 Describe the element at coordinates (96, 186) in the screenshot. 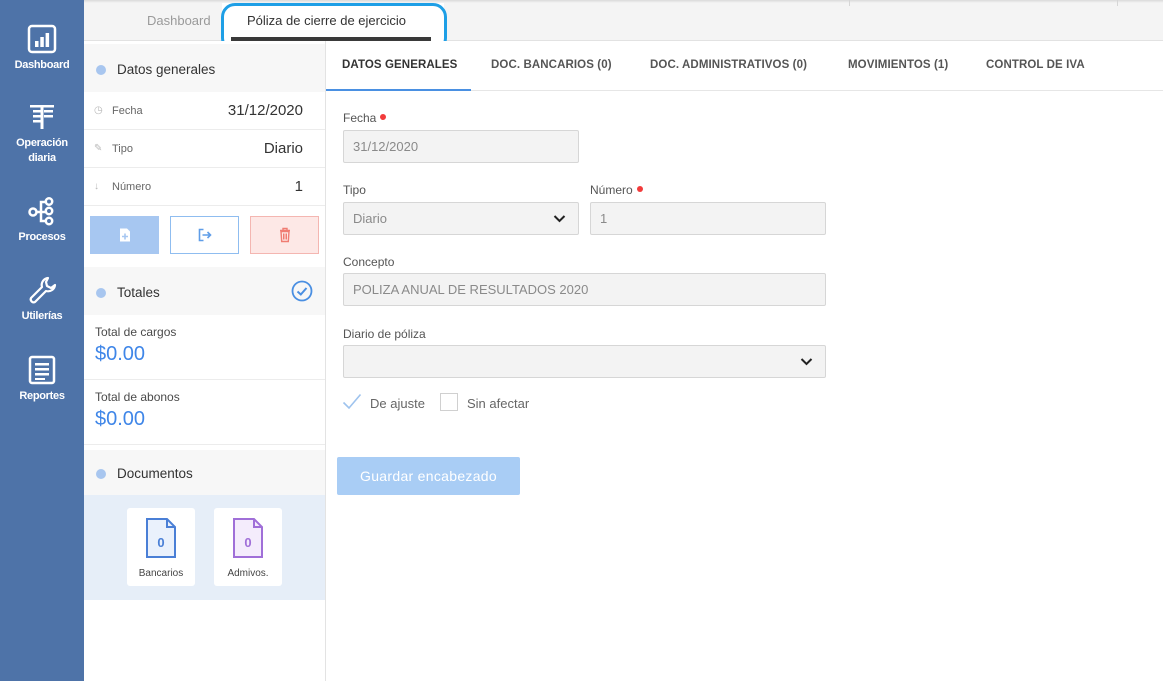

I see `sort-numeric-icon: ↓` at that location.